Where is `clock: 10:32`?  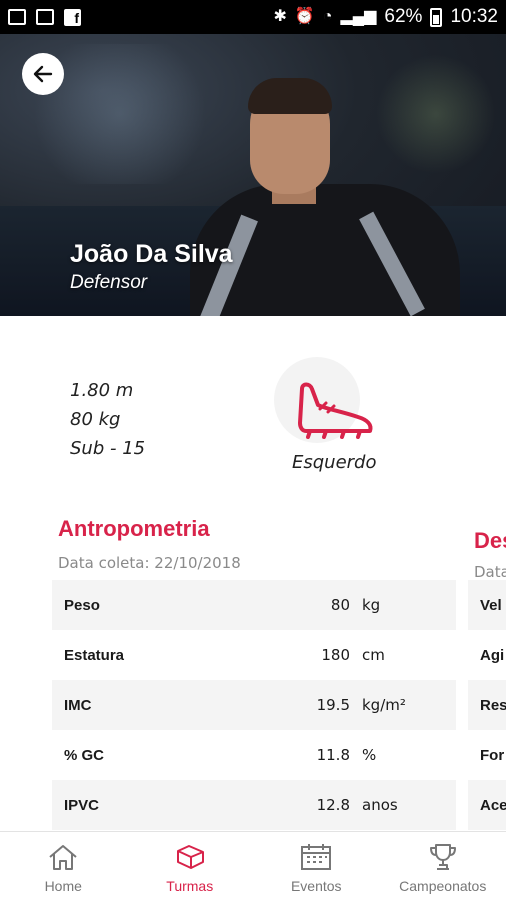
clock: 10:32 is located at coordinates (474, 16).